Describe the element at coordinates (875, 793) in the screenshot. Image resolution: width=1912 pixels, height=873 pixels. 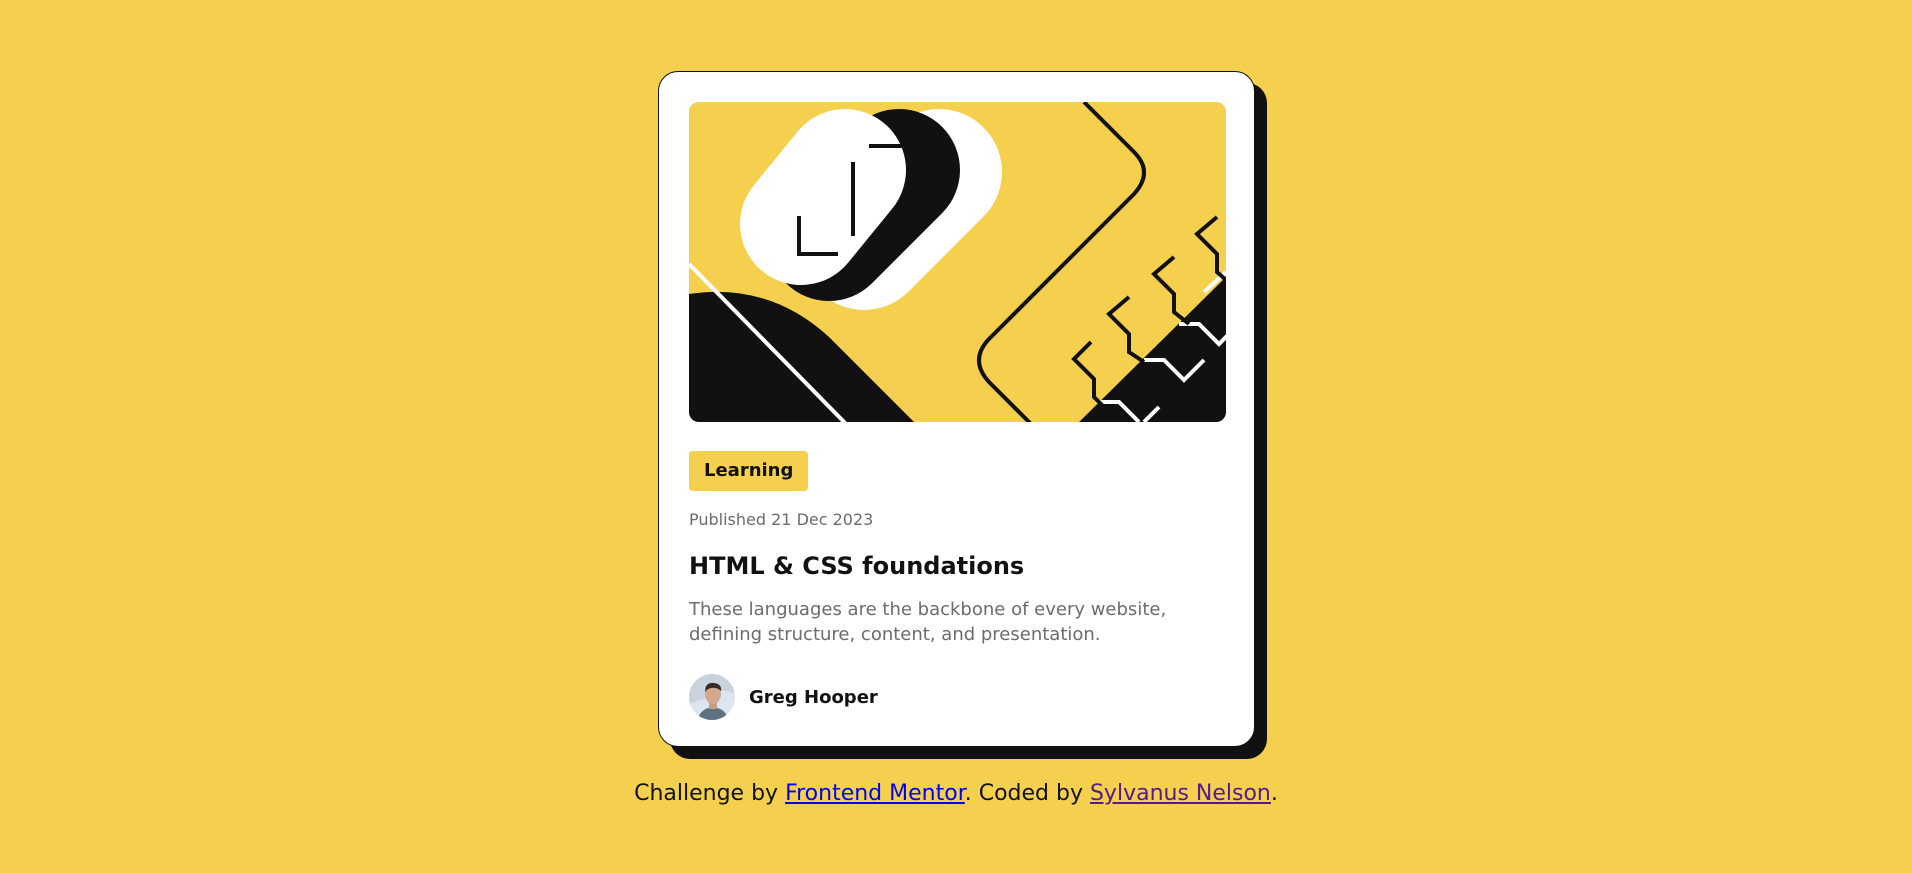
I see `frontend-mentor-link: Frontend Mentor` at that location.